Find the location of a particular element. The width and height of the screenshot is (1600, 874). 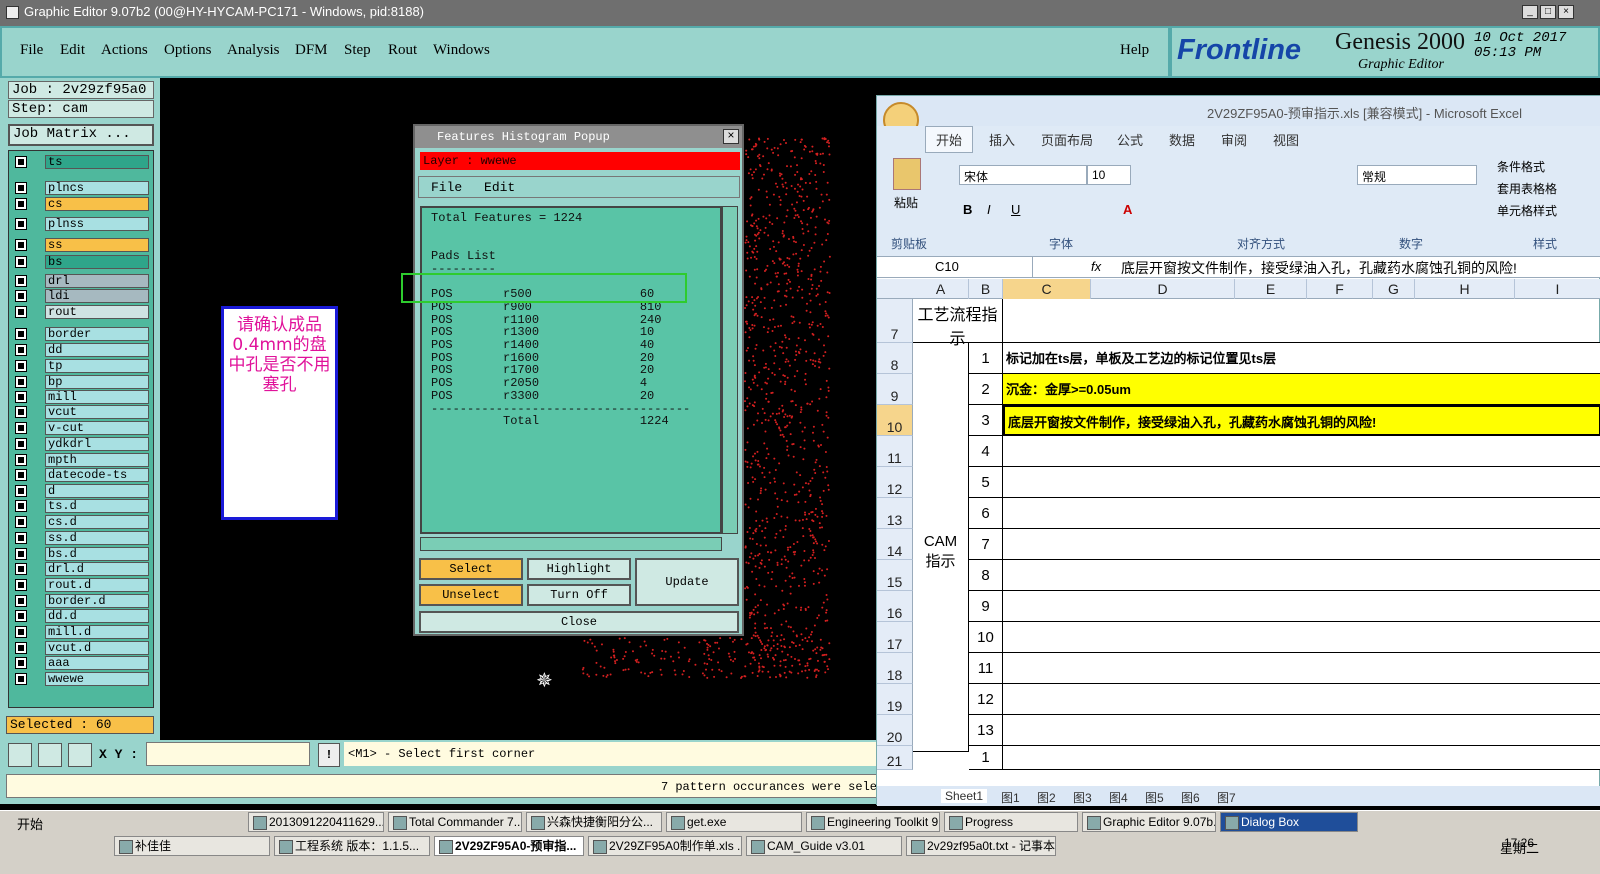

item-number: 5 is located at coordinates (986, 482).